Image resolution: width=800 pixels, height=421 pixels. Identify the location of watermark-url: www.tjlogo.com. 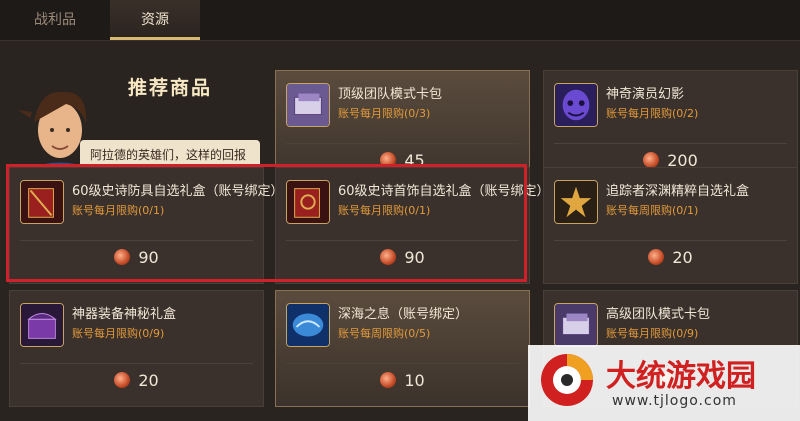
(674, 401).